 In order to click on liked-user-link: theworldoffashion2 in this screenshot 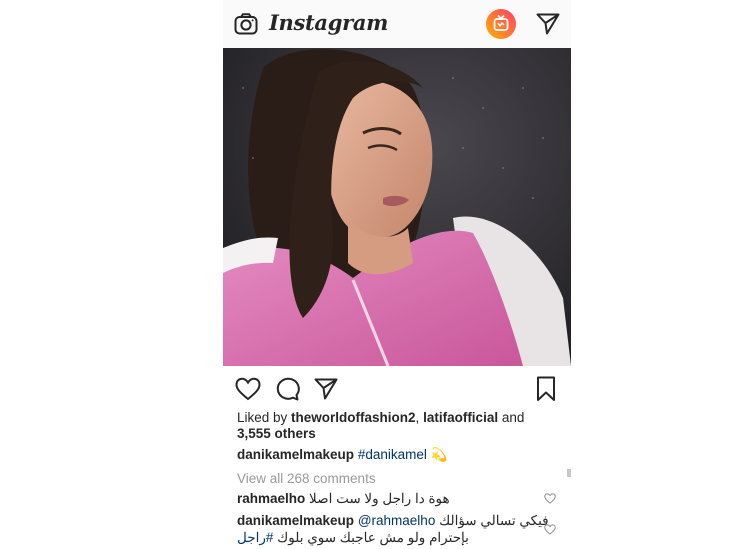, I will do `click(353, 417)`.